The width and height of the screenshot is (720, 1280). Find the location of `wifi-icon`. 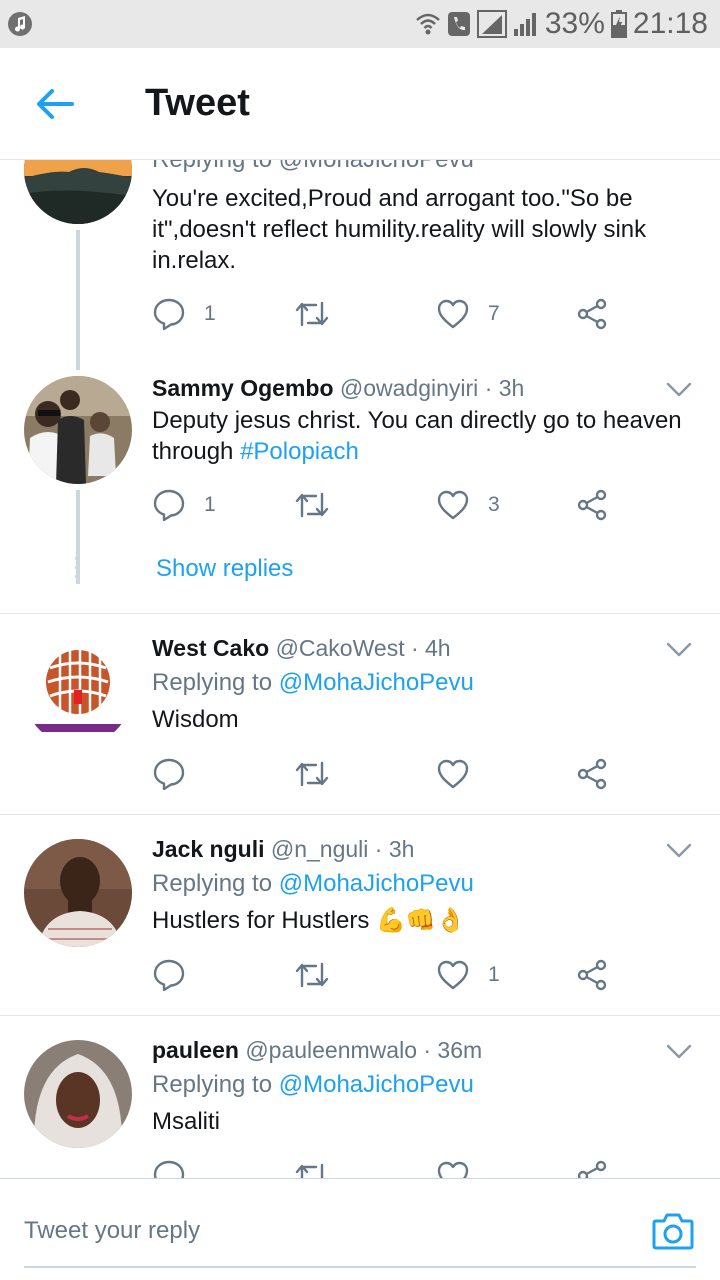

wifi-icon is located at coordinates (428, 24).